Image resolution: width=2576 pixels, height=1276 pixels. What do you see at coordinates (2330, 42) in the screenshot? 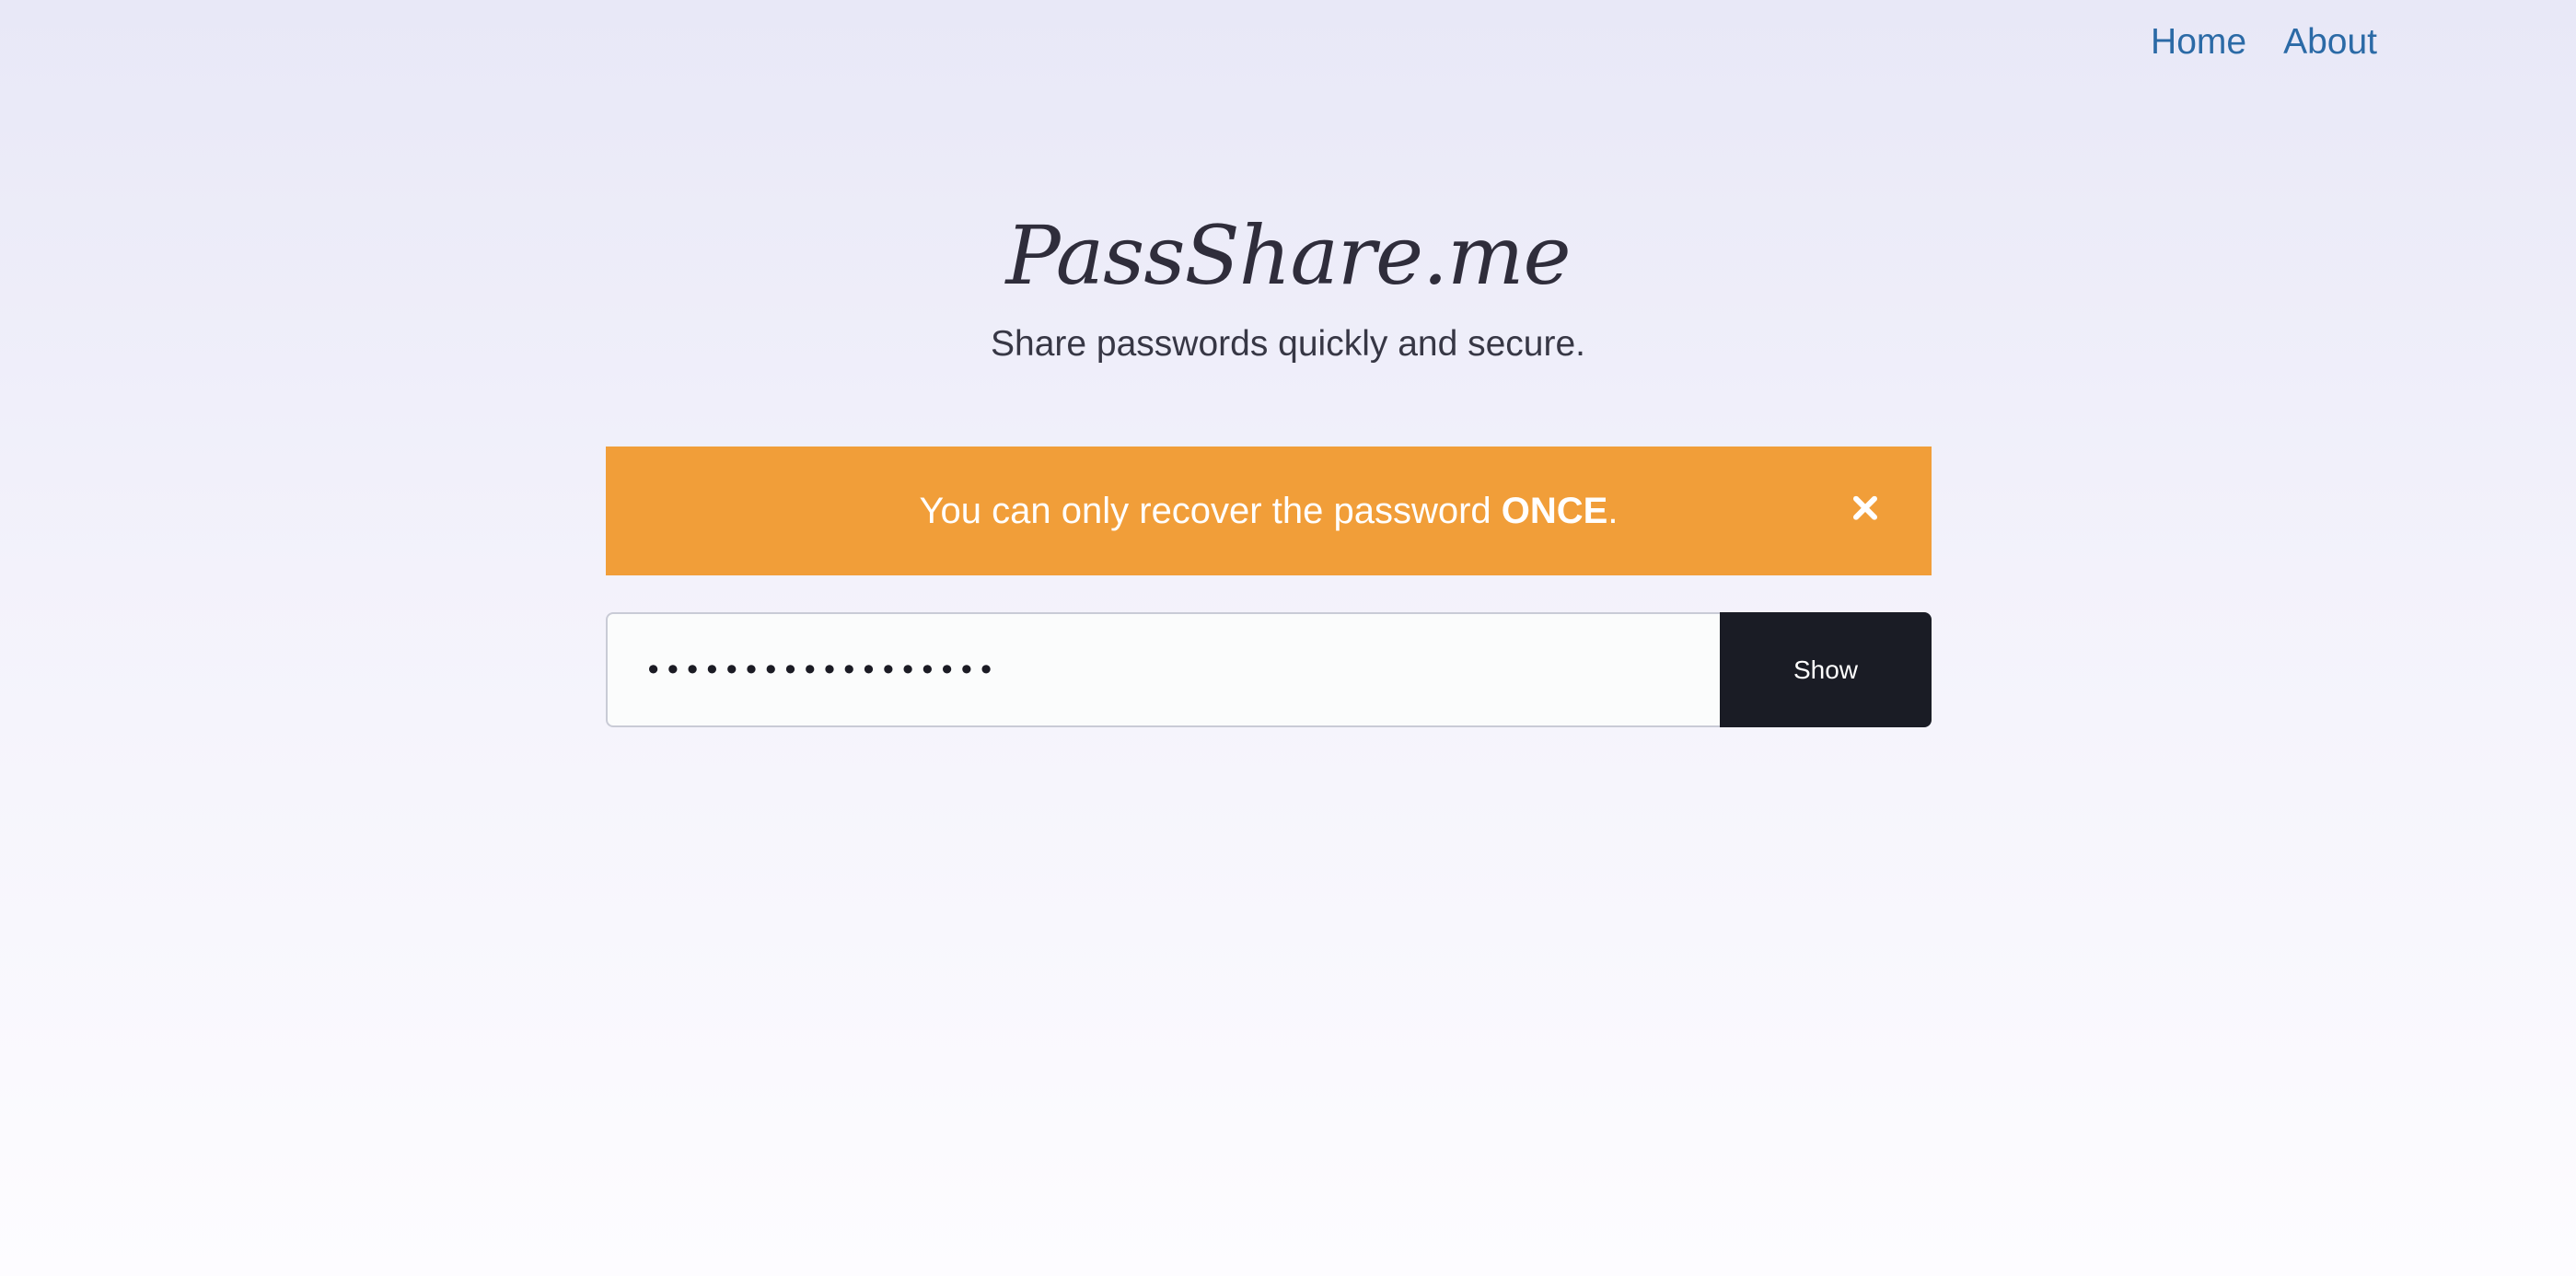
I see `nav-about-link: About` at bounding box center [2330, 42].